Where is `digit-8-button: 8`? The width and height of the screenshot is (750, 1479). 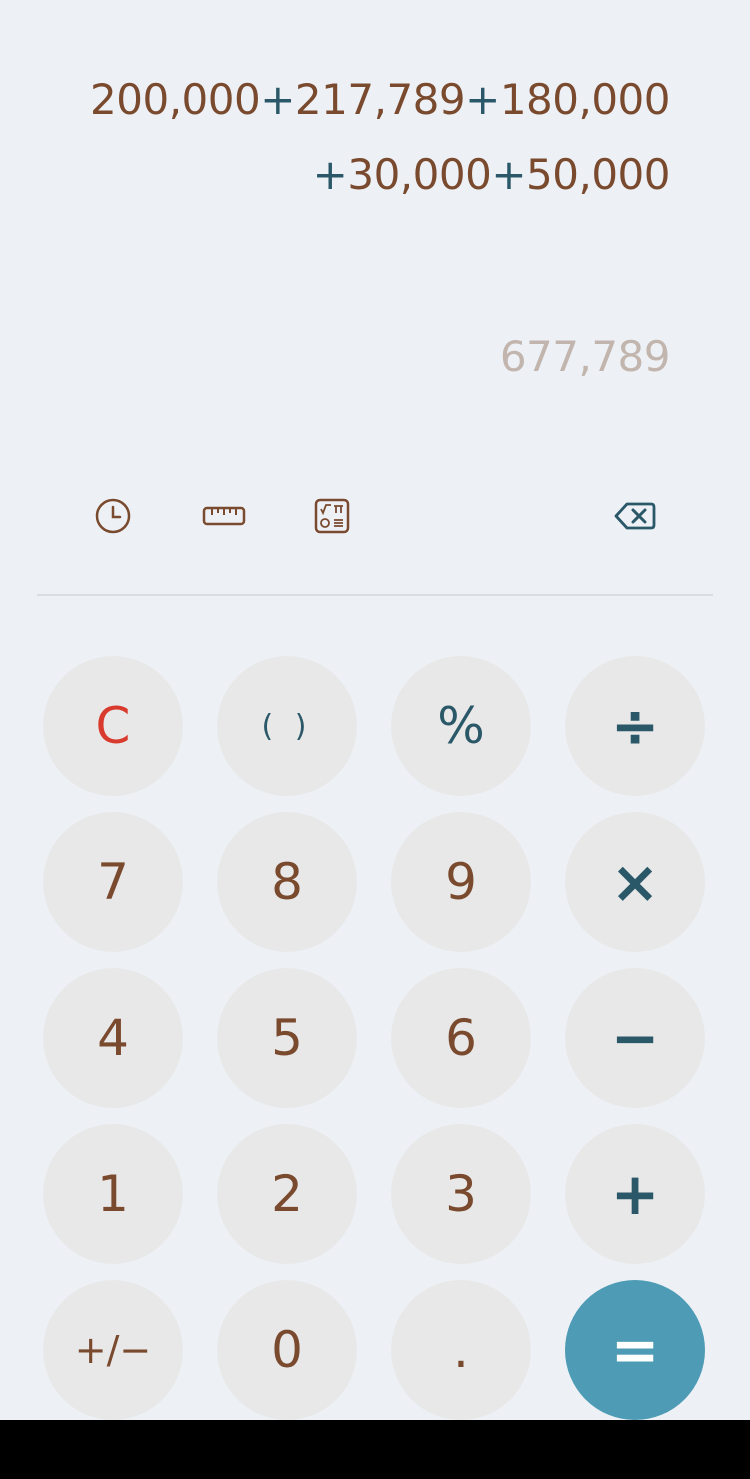
digit-8-button: 8 is located at coordinates (287, 882).